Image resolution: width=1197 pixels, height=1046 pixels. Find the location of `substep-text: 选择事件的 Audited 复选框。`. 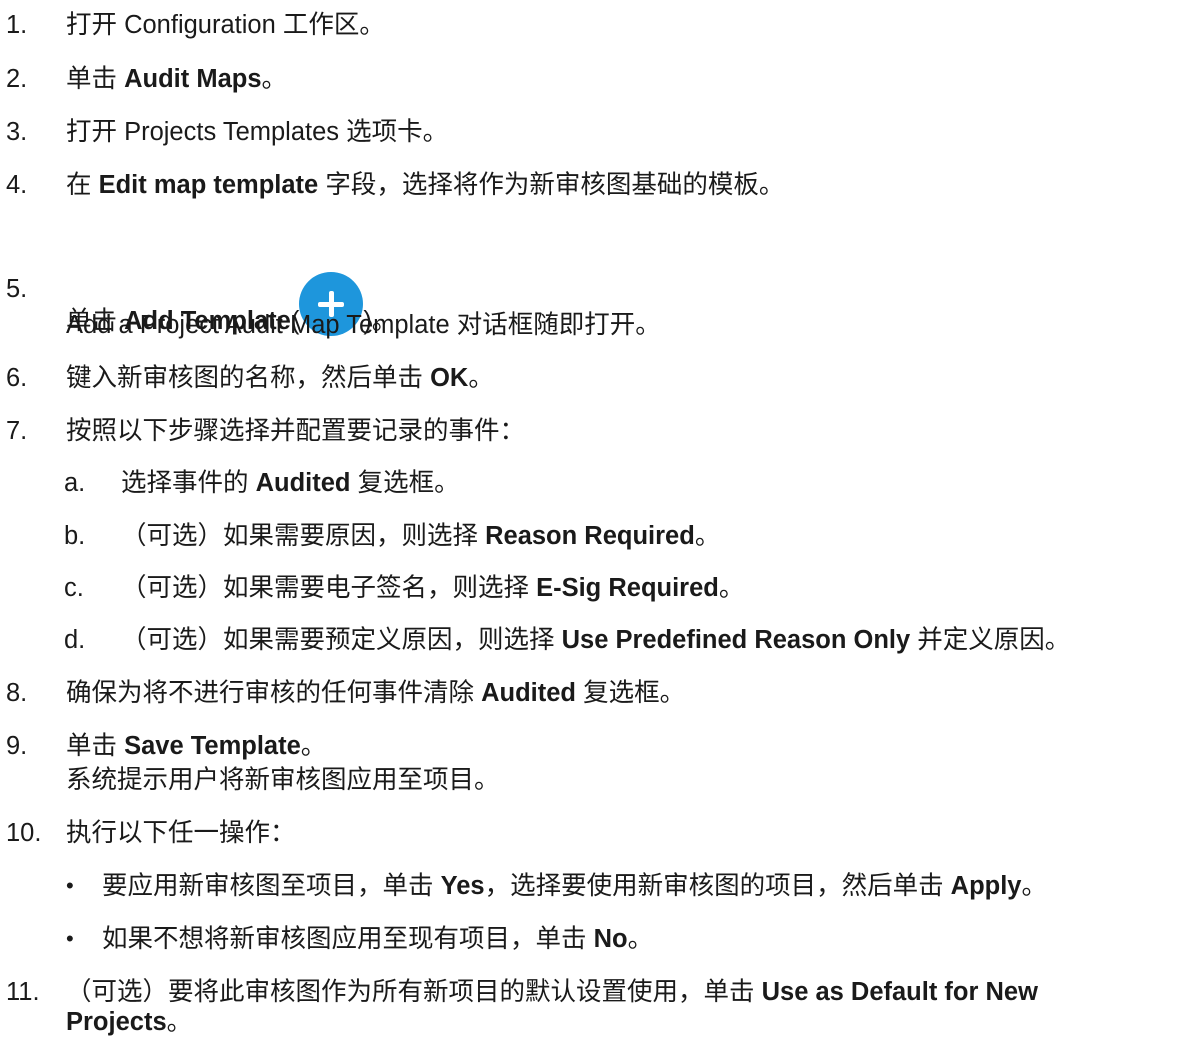

substep-text: 选择事件的 Audited 复选框。 is located at coordinates (290, 483).